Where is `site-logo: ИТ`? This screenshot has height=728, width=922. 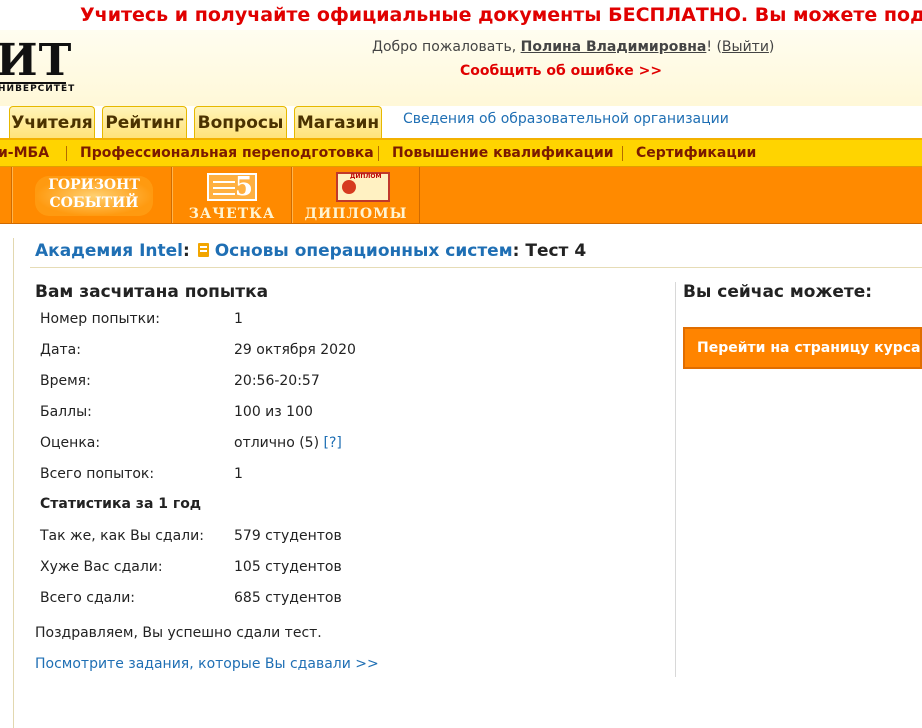 site-logo: ИТ is located at coordinates (36, 61).